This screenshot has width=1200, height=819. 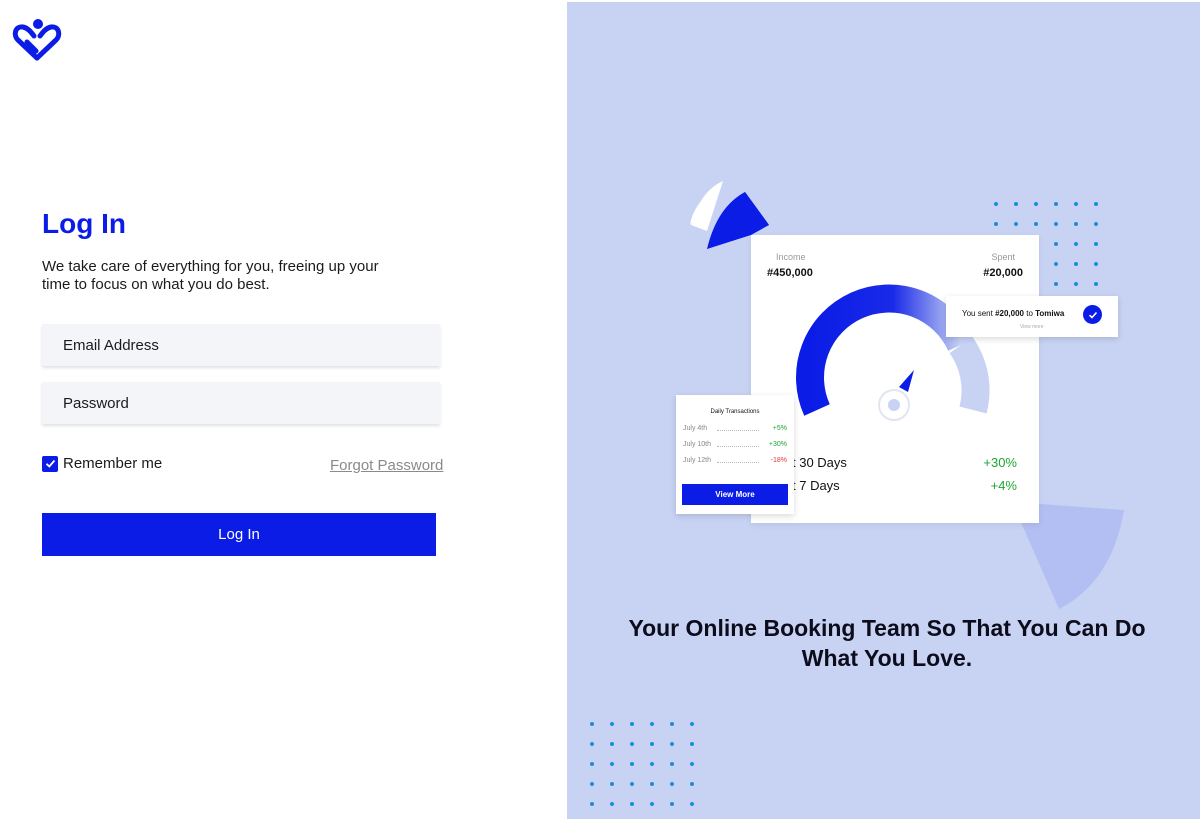 I want to click on transaction-change: -18%, so click(x=778, y=460).